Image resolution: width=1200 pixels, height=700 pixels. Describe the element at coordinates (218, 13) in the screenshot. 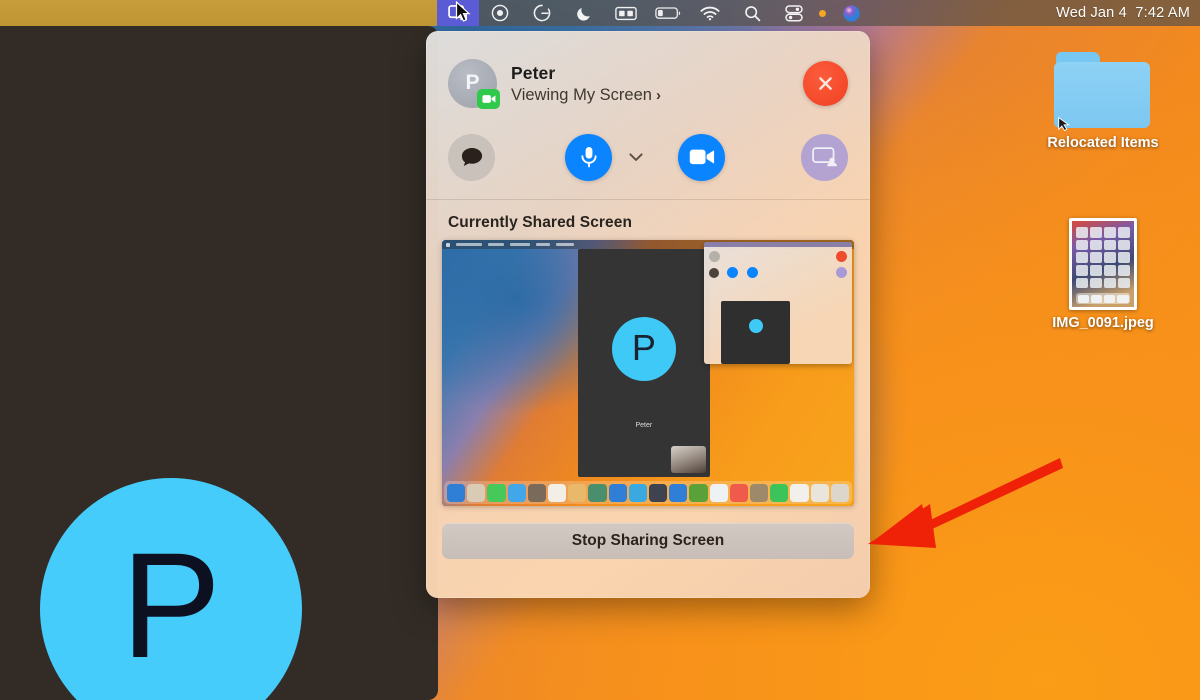

I see `menu-bar-left-section` at that location.